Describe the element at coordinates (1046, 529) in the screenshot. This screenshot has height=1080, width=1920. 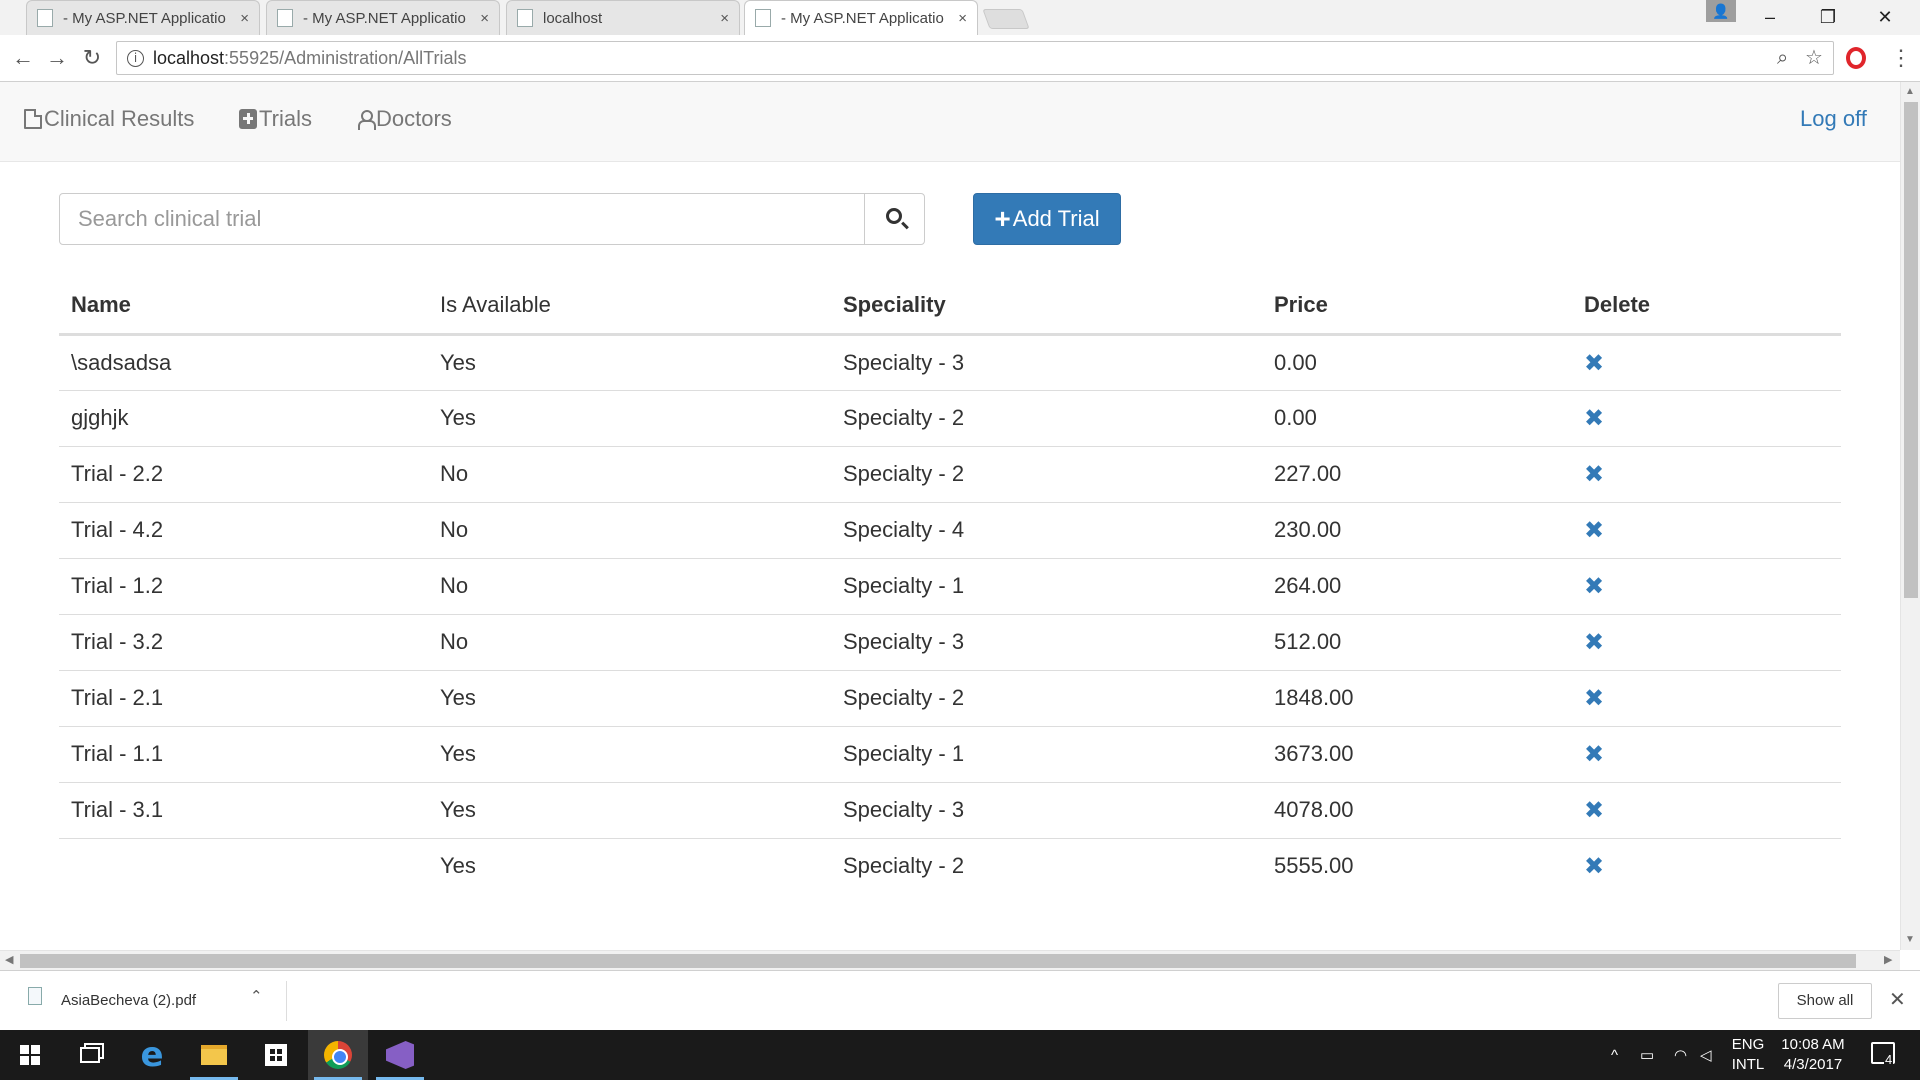
I see `speciality-cell: Specialty - 4` at that location.